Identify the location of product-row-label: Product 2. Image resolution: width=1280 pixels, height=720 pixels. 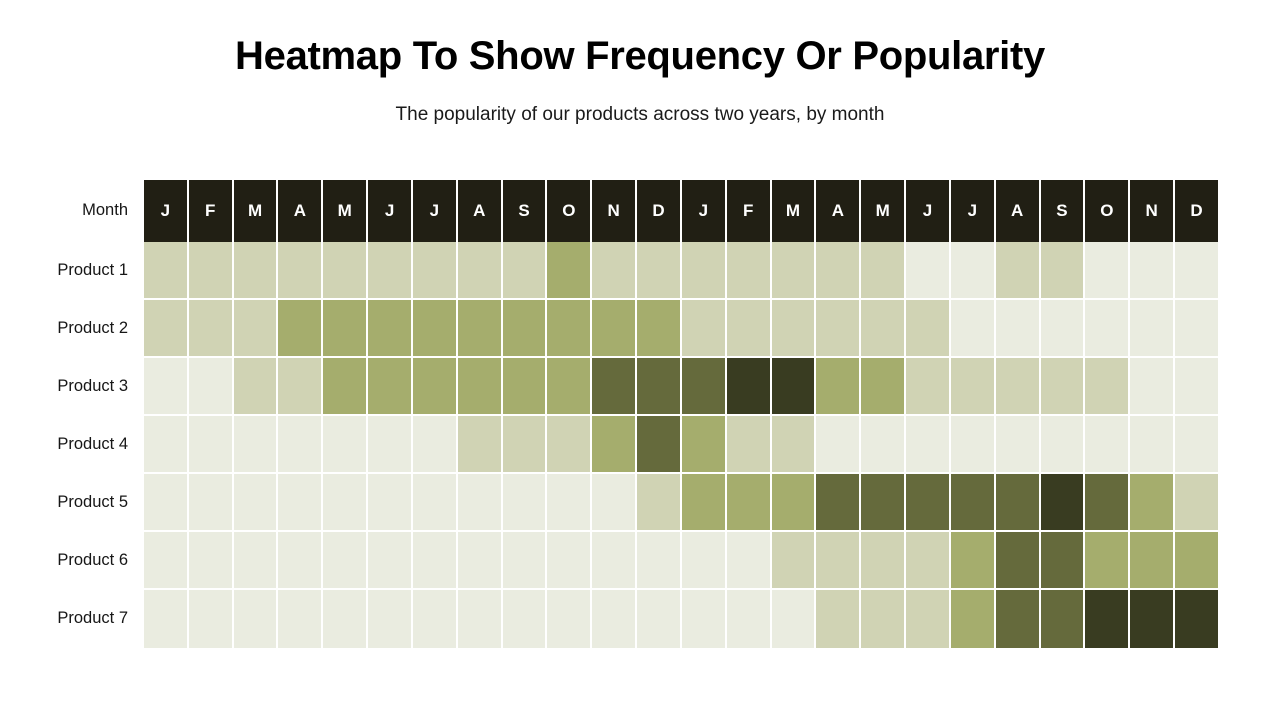
(92, 328).